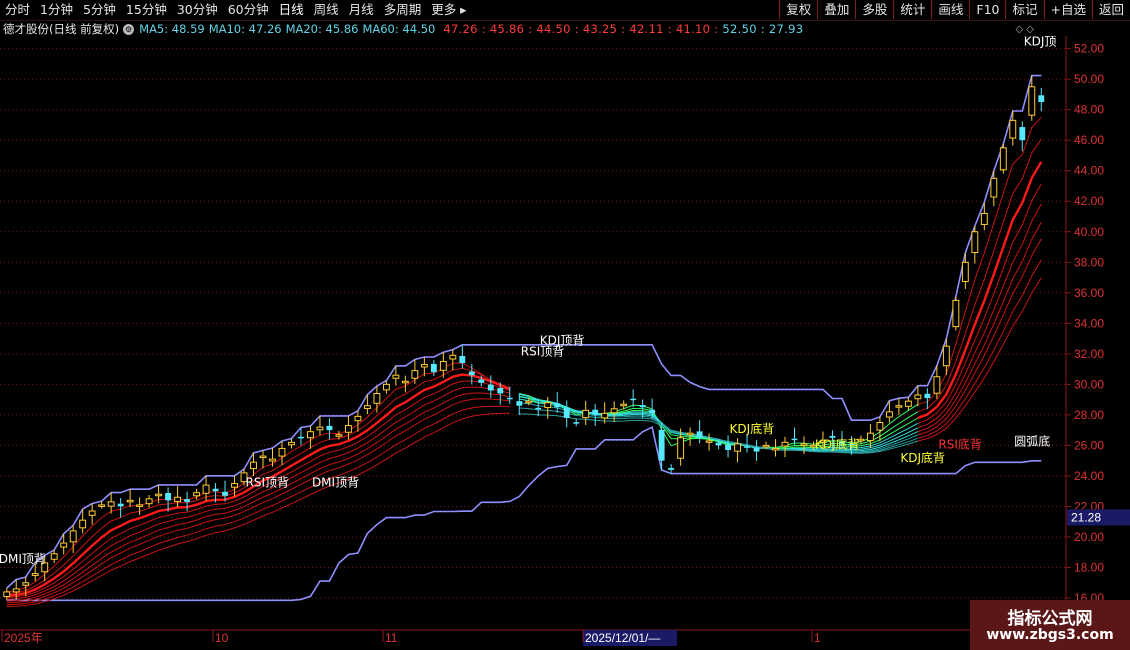  Describe the element at coordinates (1089, 537) in the screenshot. I see `y-tick-label: 20.00` at that location.